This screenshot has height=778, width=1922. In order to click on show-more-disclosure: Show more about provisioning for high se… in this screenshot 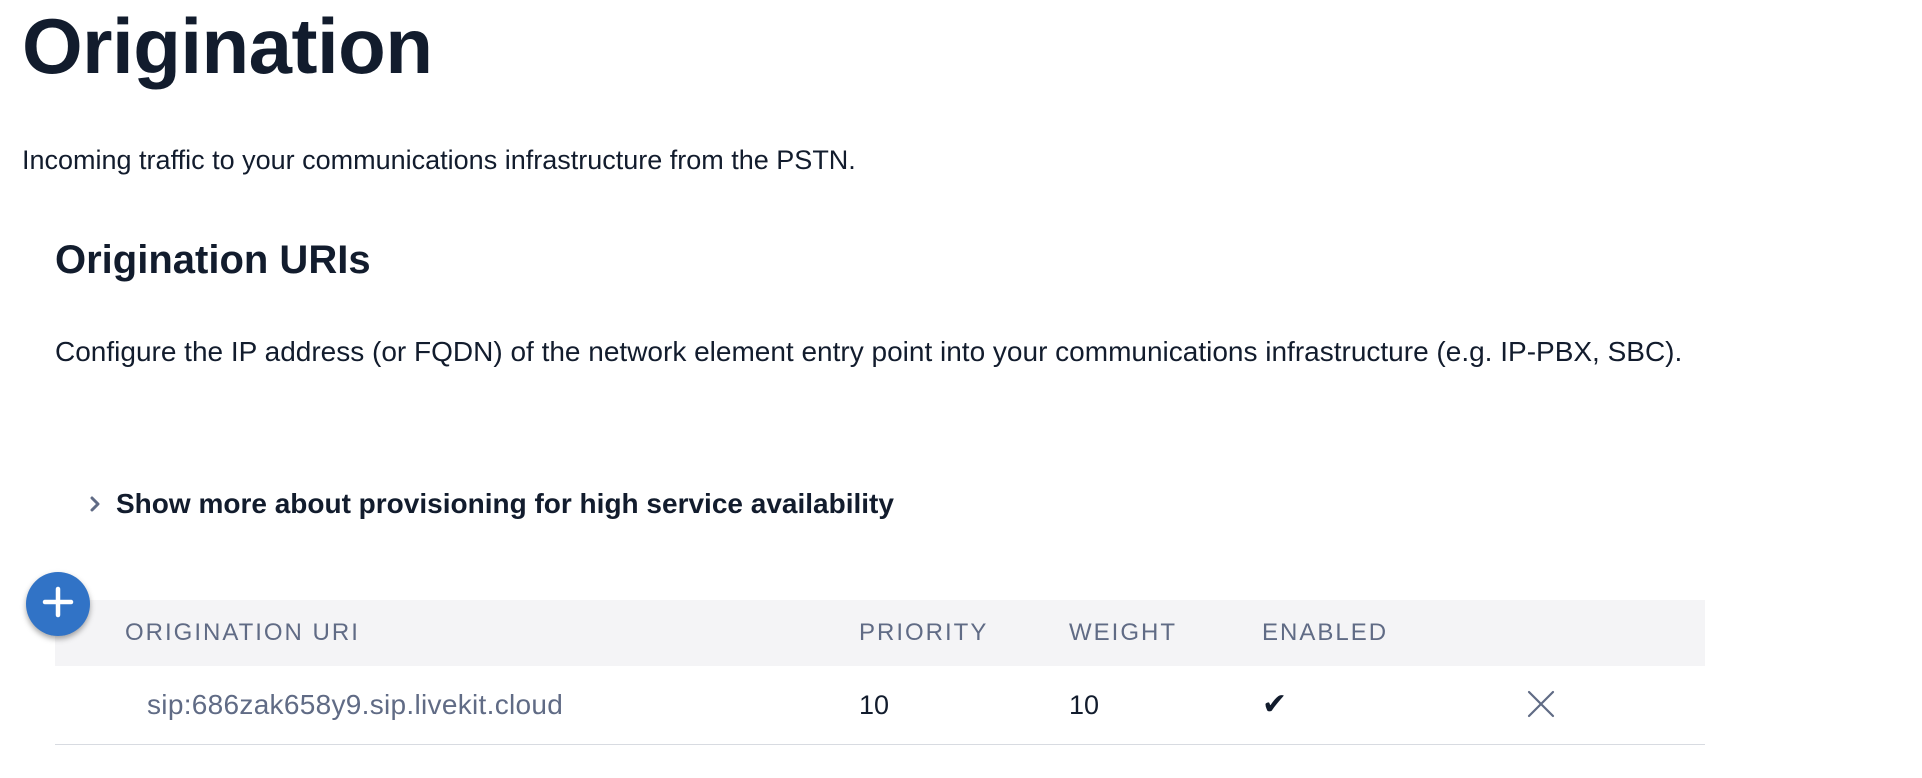, I will do `click(488, 504)`.